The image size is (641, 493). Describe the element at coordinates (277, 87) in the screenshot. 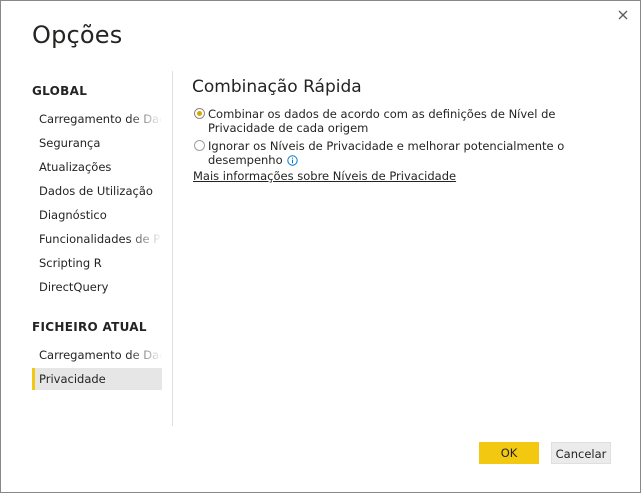

I see `section-title-fast-combine: Combinação Rápida` at that location.